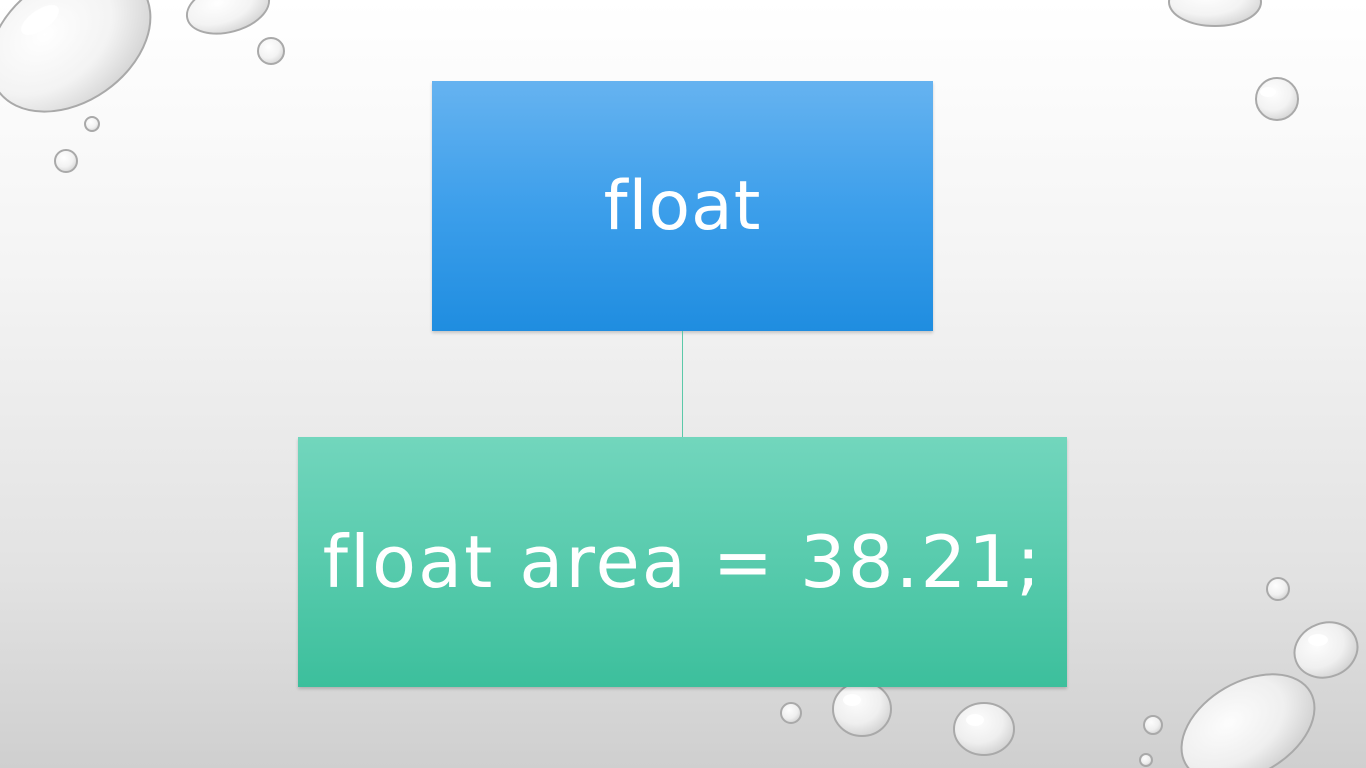  I want to click on diagram-node-type: float, so click(682, 206).